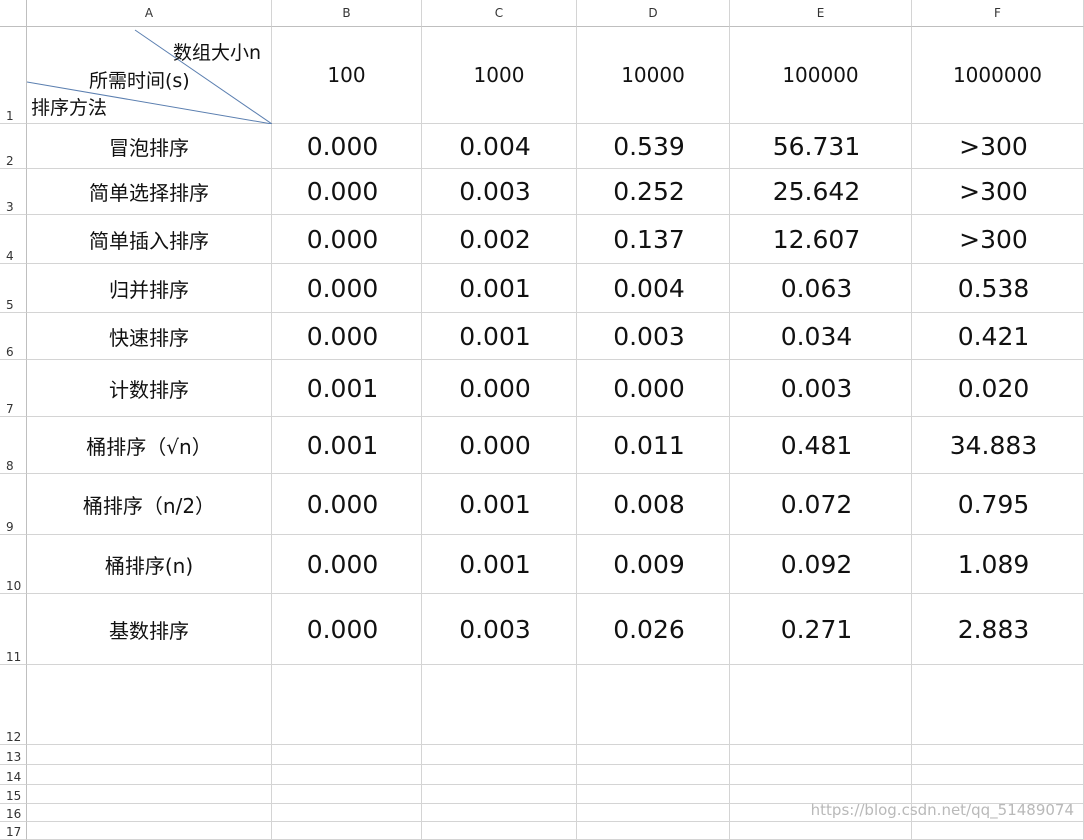  Describe the element at coordinates (821, 192) in the screenshot. I see `time-value-cell: 25.642` at that location.